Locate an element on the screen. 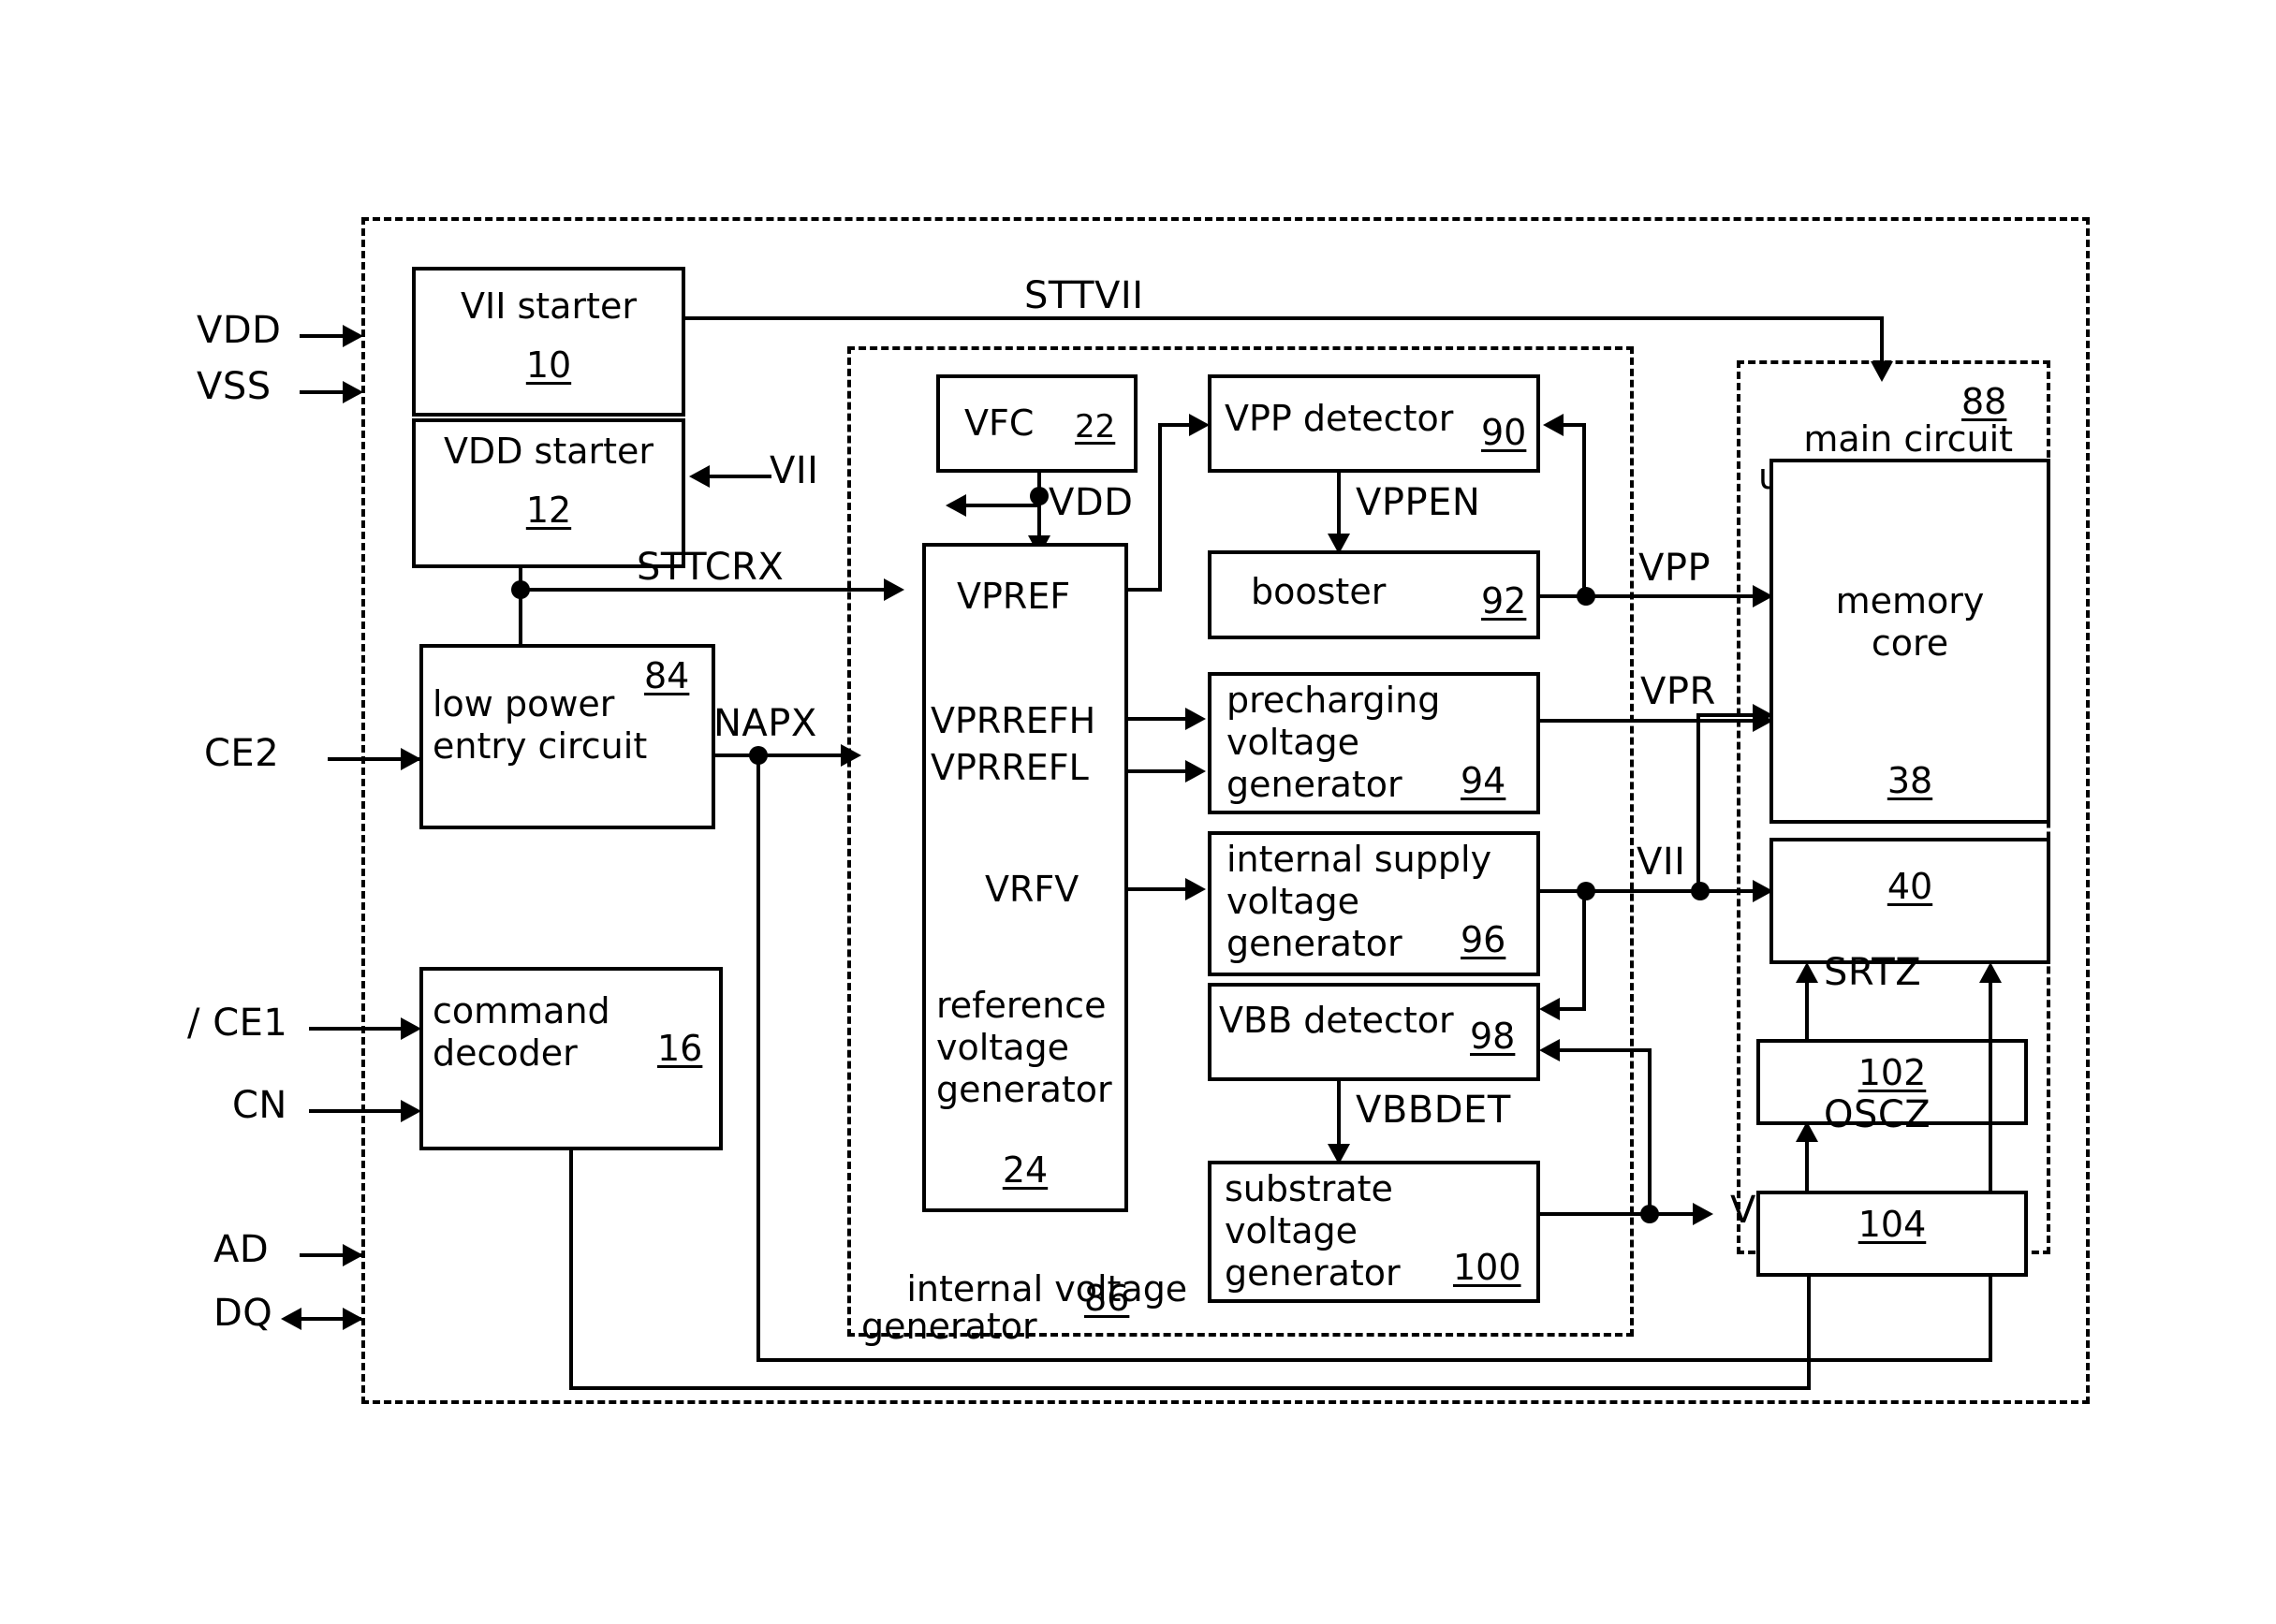 This screenshot has width=2276, height=1624. wire-vpp is located at coordinates (1652, 596).